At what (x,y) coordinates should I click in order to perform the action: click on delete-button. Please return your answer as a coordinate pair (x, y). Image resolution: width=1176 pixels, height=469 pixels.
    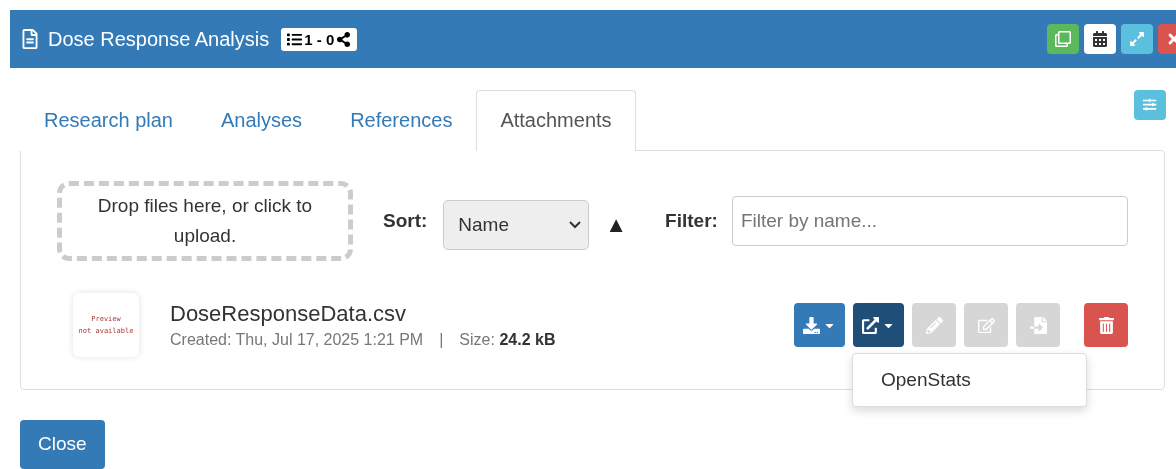
    Looking at the image, I should click on (1106, 325).